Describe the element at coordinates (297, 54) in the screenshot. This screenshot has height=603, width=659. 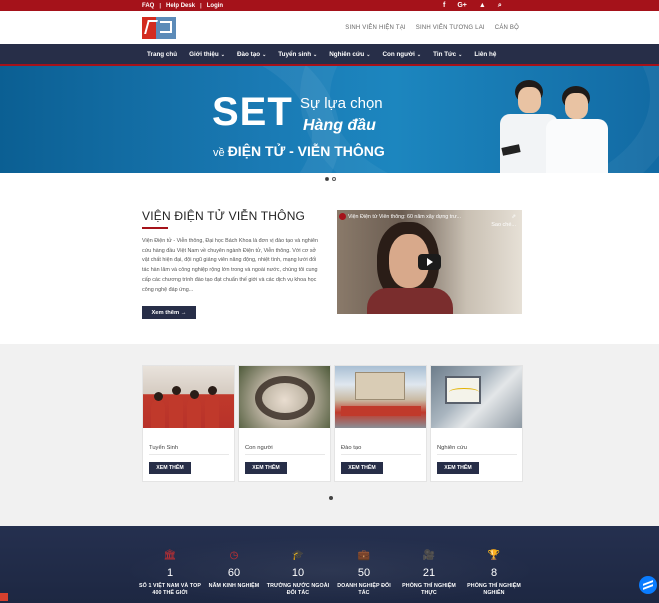
I see `nav-item-admissions: Tuyển sinh ⌄` at that location.